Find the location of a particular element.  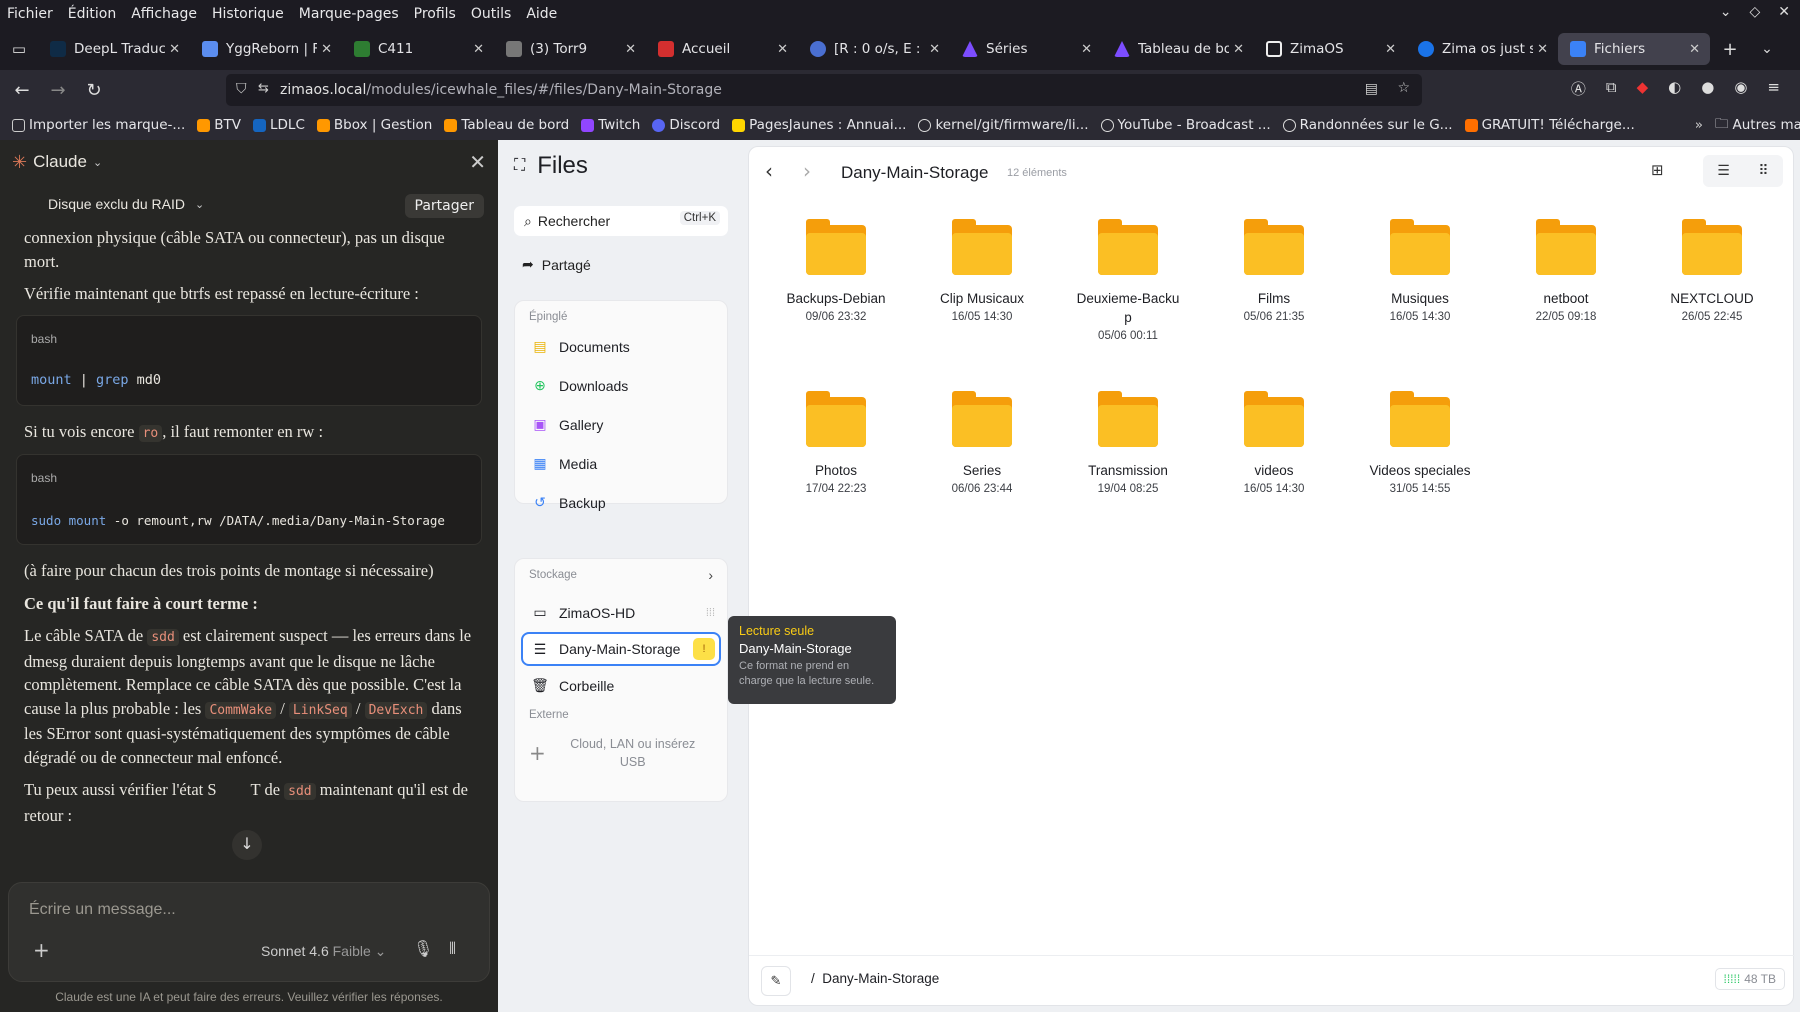

folder-item: netboot 22/05 09:18 is located at coordinates (1566, 271).